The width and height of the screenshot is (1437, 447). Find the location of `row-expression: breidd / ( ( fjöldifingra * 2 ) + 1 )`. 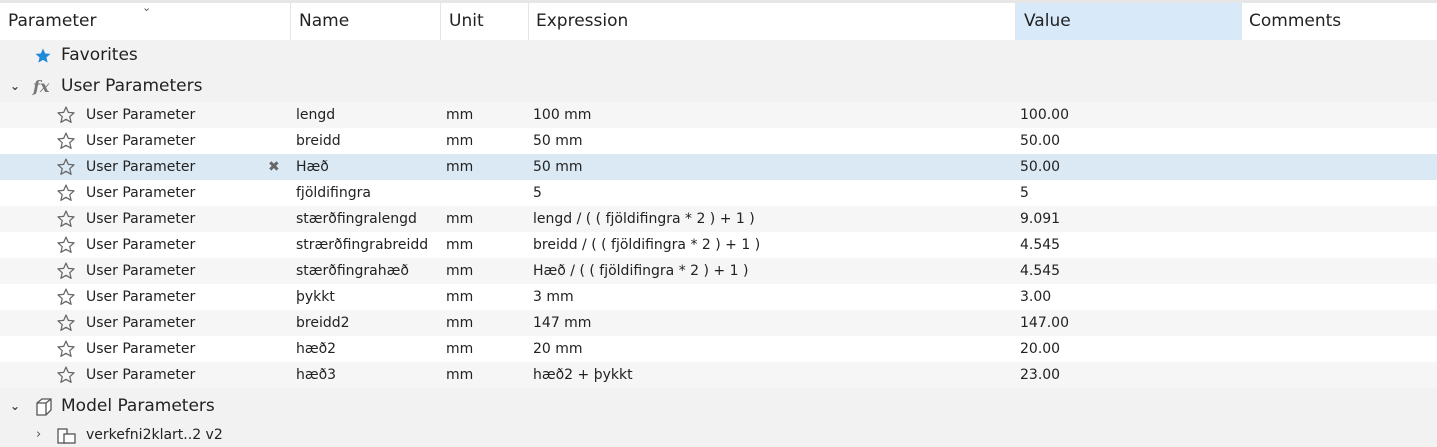

row-expression: breidd / ( ( fjöldifingra * 2 ) + 1 ) is located at coordinates (646, 245).